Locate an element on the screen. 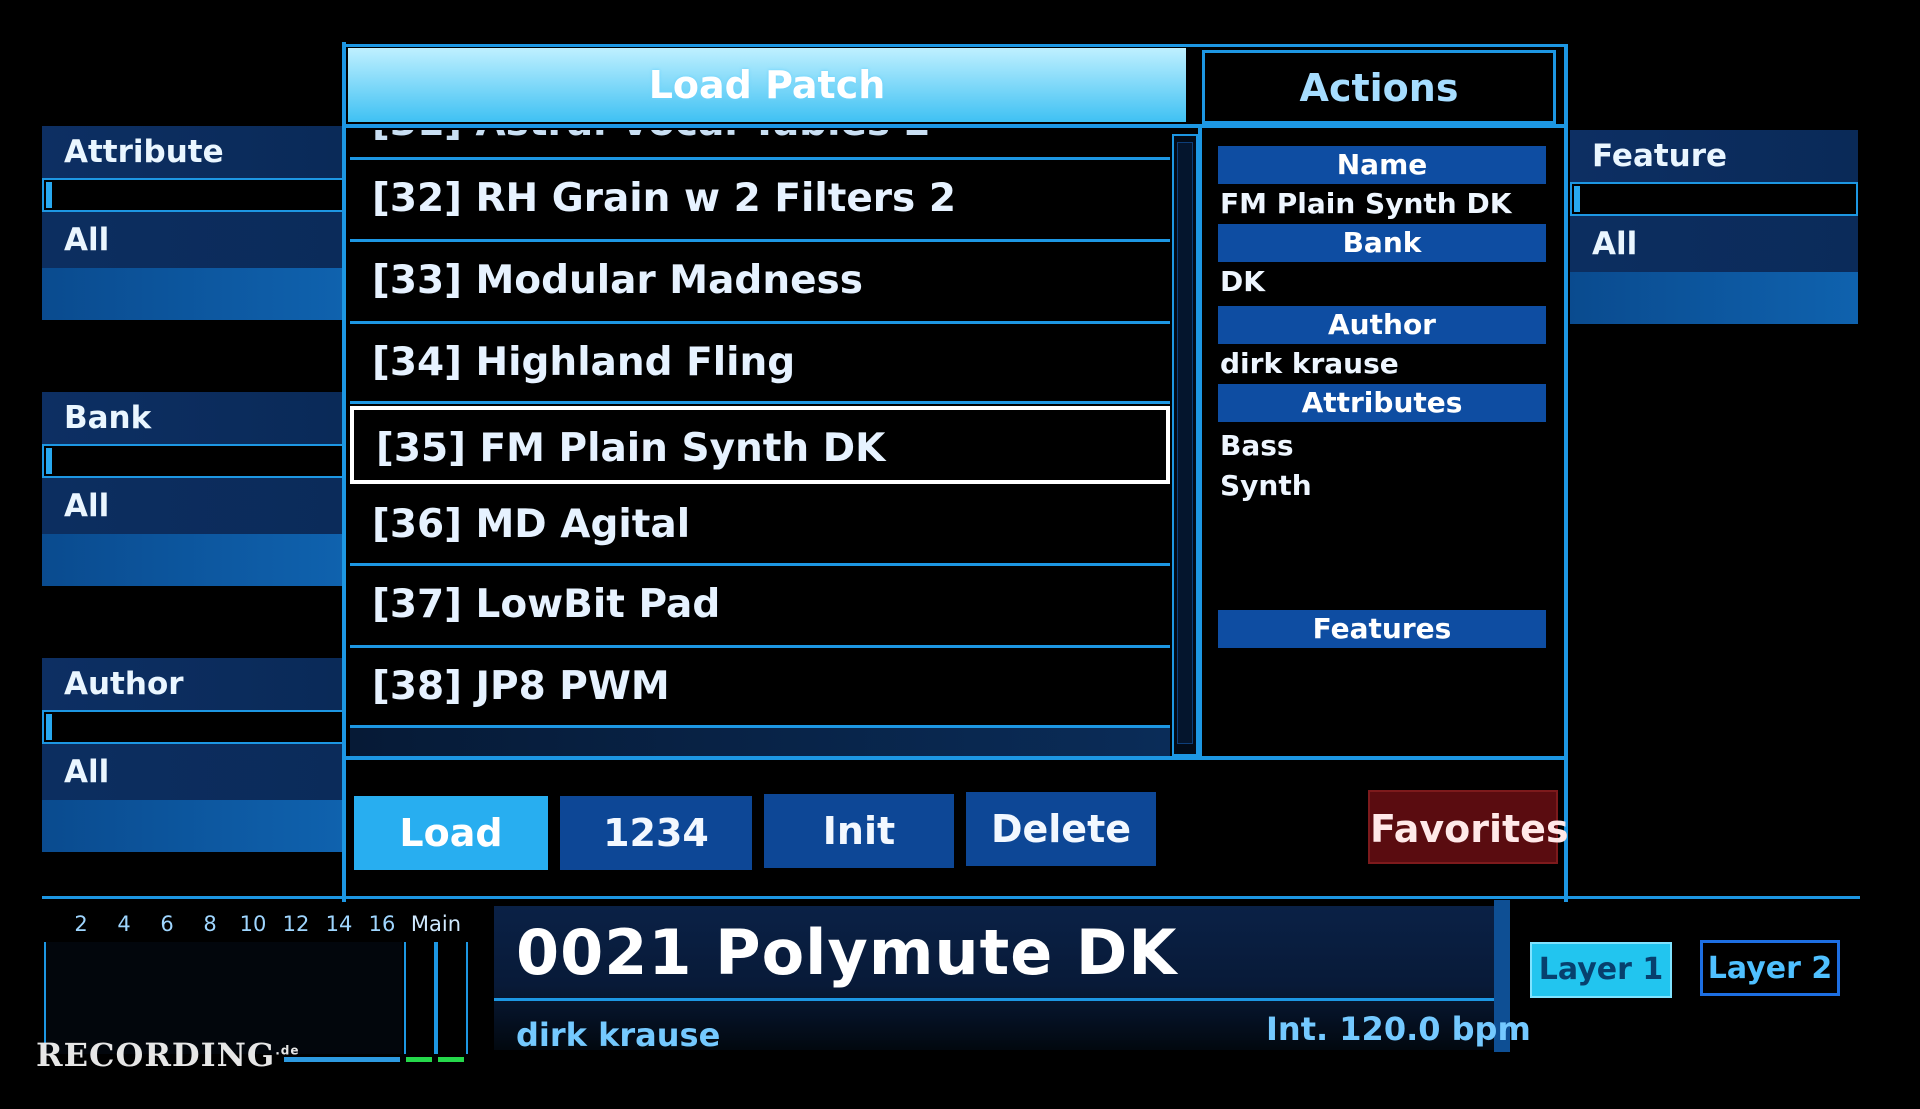  layer-1-button: Layer 1 is located at coordinates (1601, 970).